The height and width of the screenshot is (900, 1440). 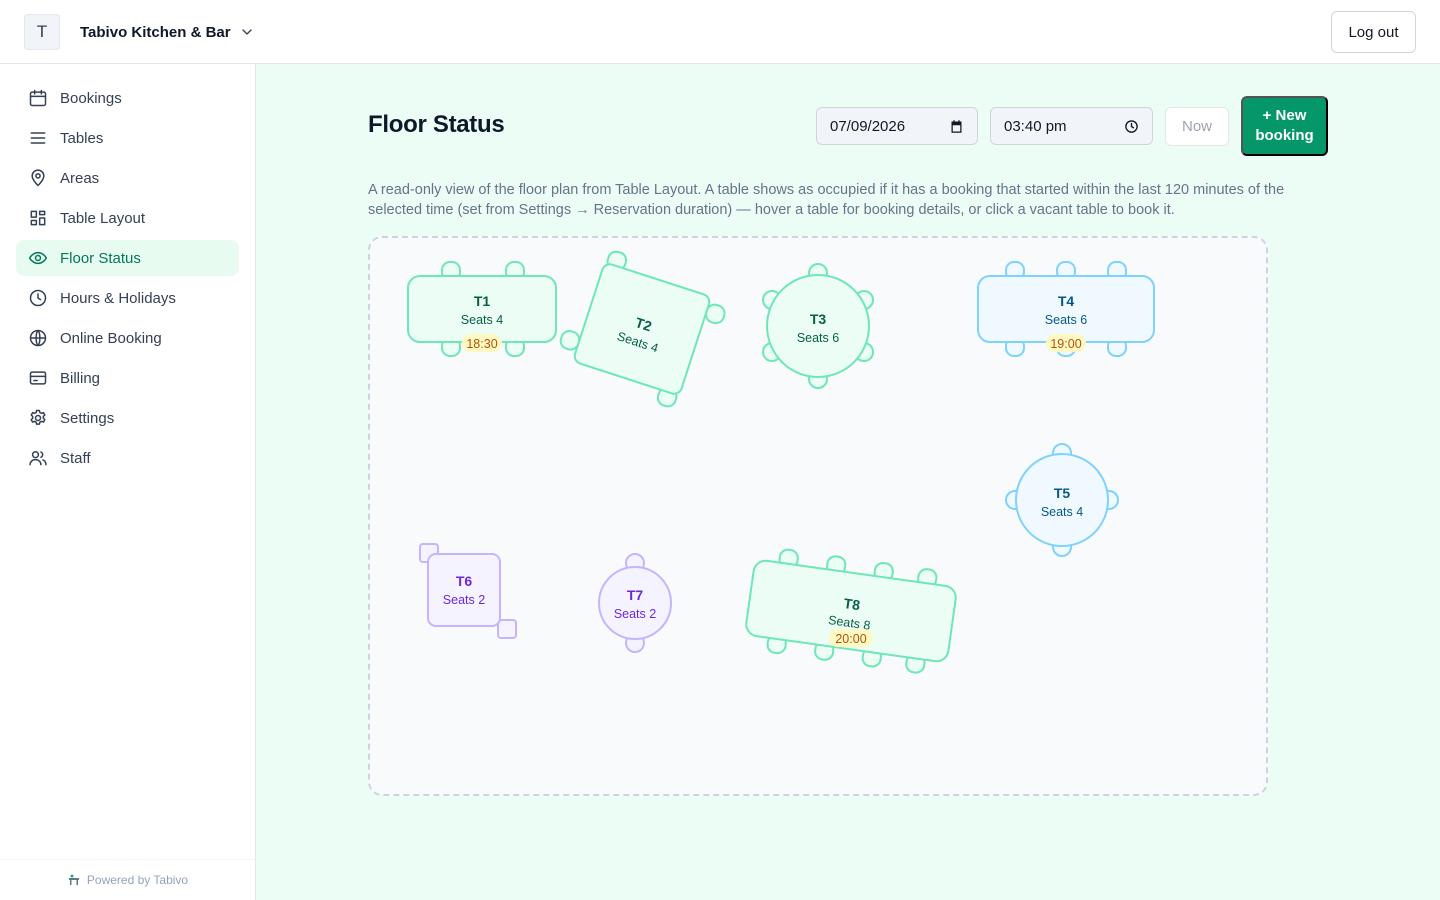 What do you see at coordinates (1131, 126) in the screenshot?
I see `clock-picker-icon` at bounding box center [1131, 126].